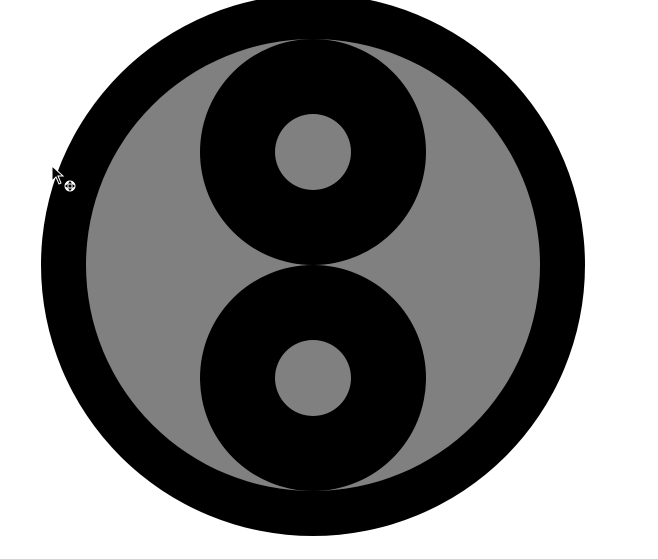  Describe the element at coordinates (313, 152) in the screenshot. I see `upper-hole` at that location.